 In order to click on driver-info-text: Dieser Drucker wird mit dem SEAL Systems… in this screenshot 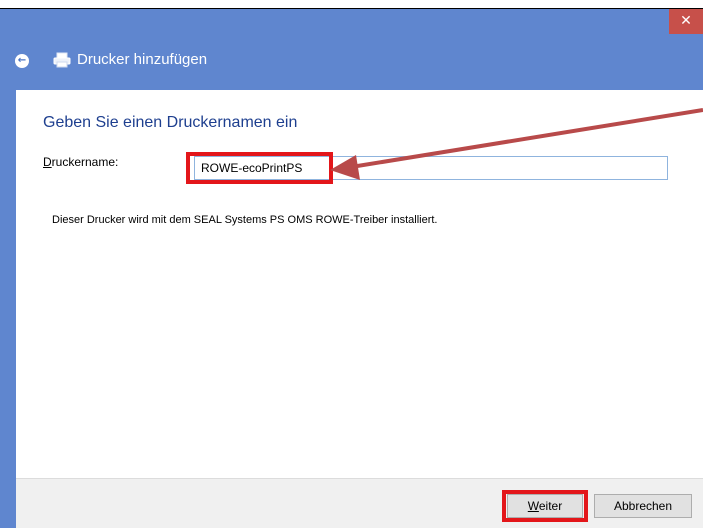, I will do `click(245, 220)`.